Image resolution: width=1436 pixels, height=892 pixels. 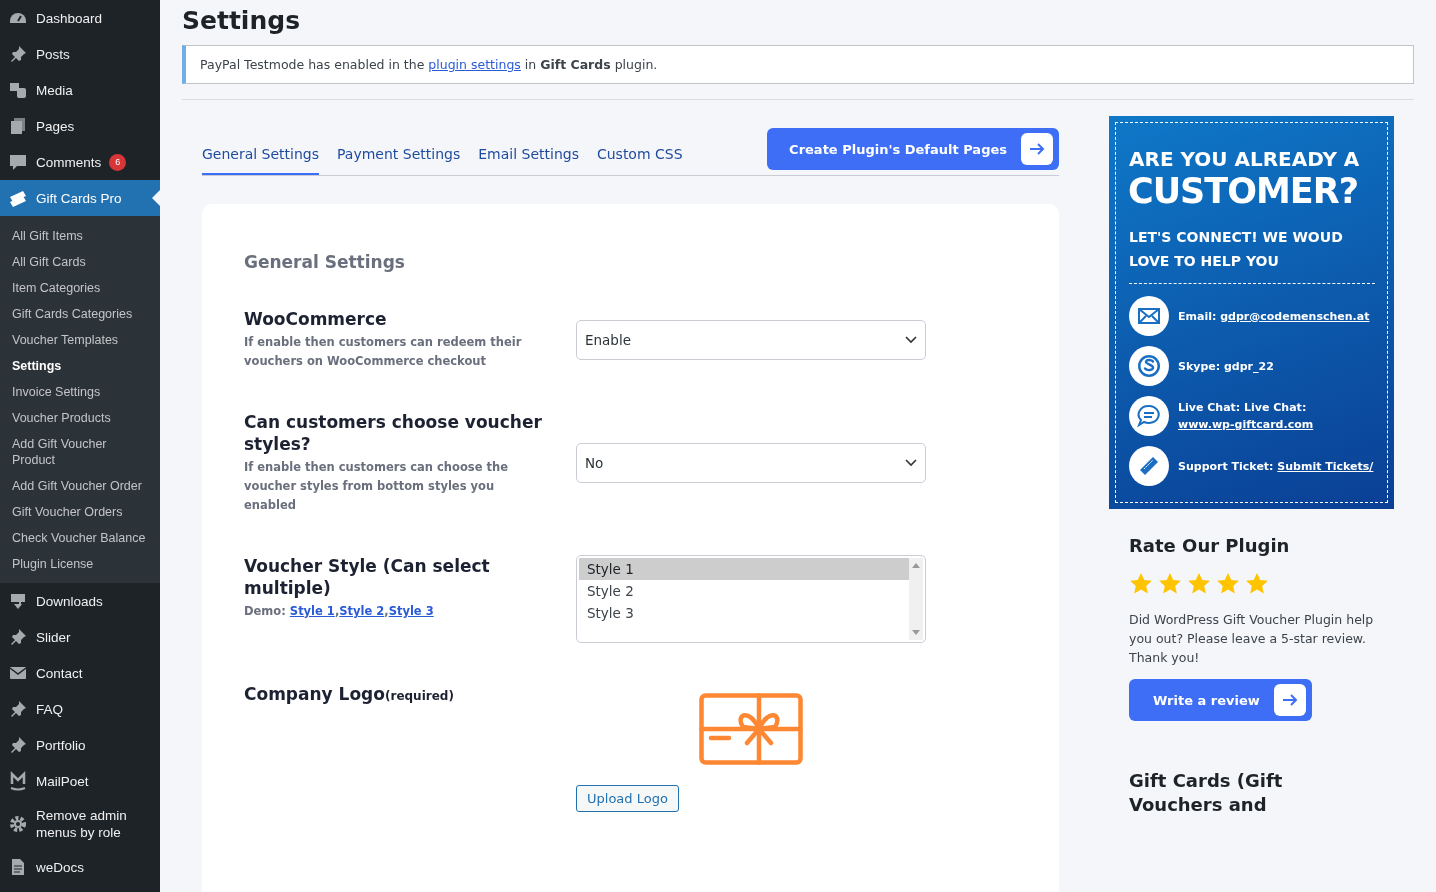 I want to click on sidebar-item: Dashboard, so click(x=80, y=18).